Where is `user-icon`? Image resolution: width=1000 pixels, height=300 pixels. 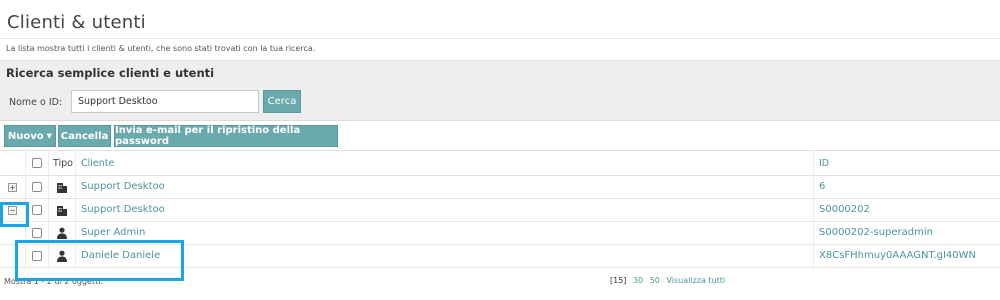 user-icon is located at coordinates (62, 233).